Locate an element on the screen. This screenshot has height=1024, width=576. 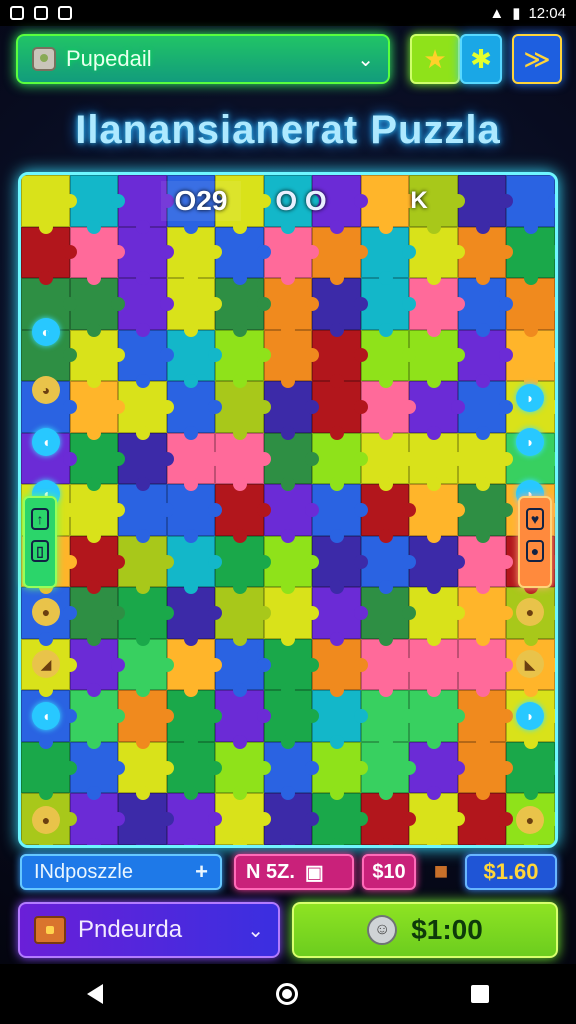
chest-icon: ■ is located at coordinates (441, 872).